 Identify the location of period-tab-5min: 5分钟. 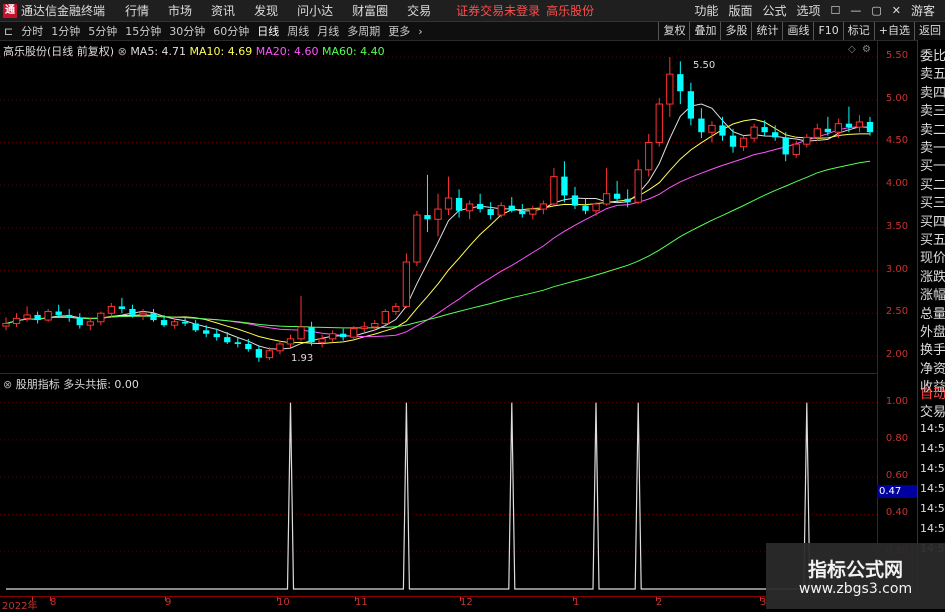
(102, 31).